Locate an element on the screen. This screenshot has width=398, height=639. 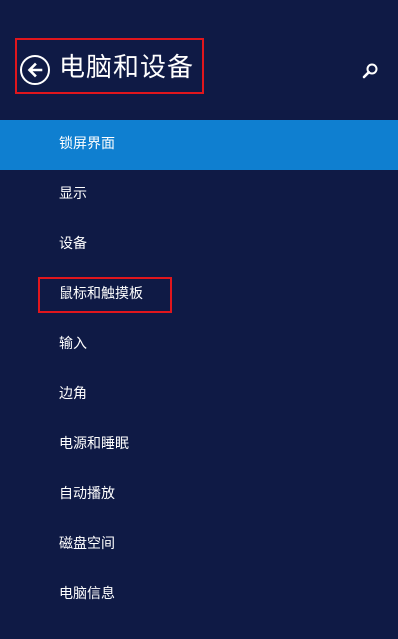
nav-item-label: 输入 is located at coordinates (73, 344).